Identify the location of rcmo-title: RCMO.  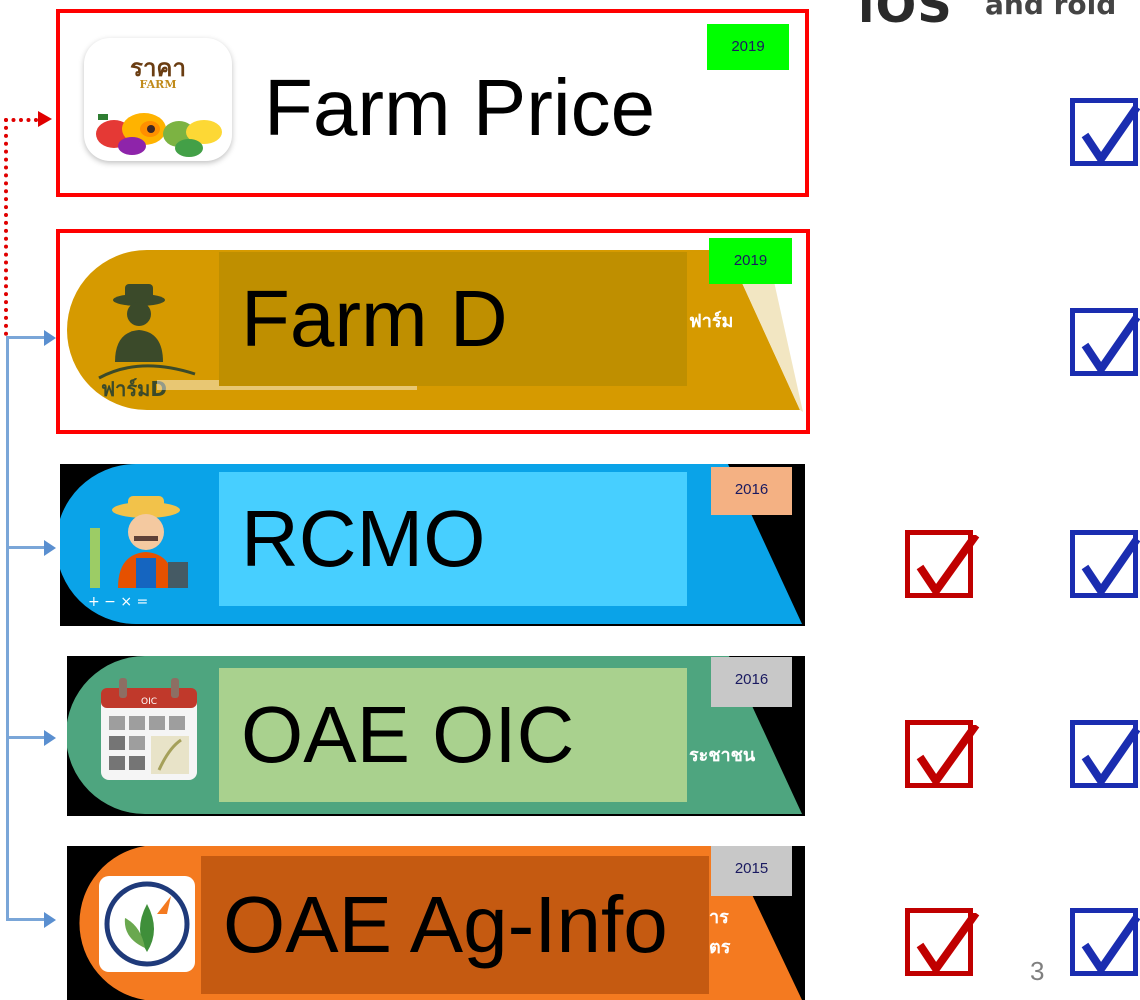
(453, 539).